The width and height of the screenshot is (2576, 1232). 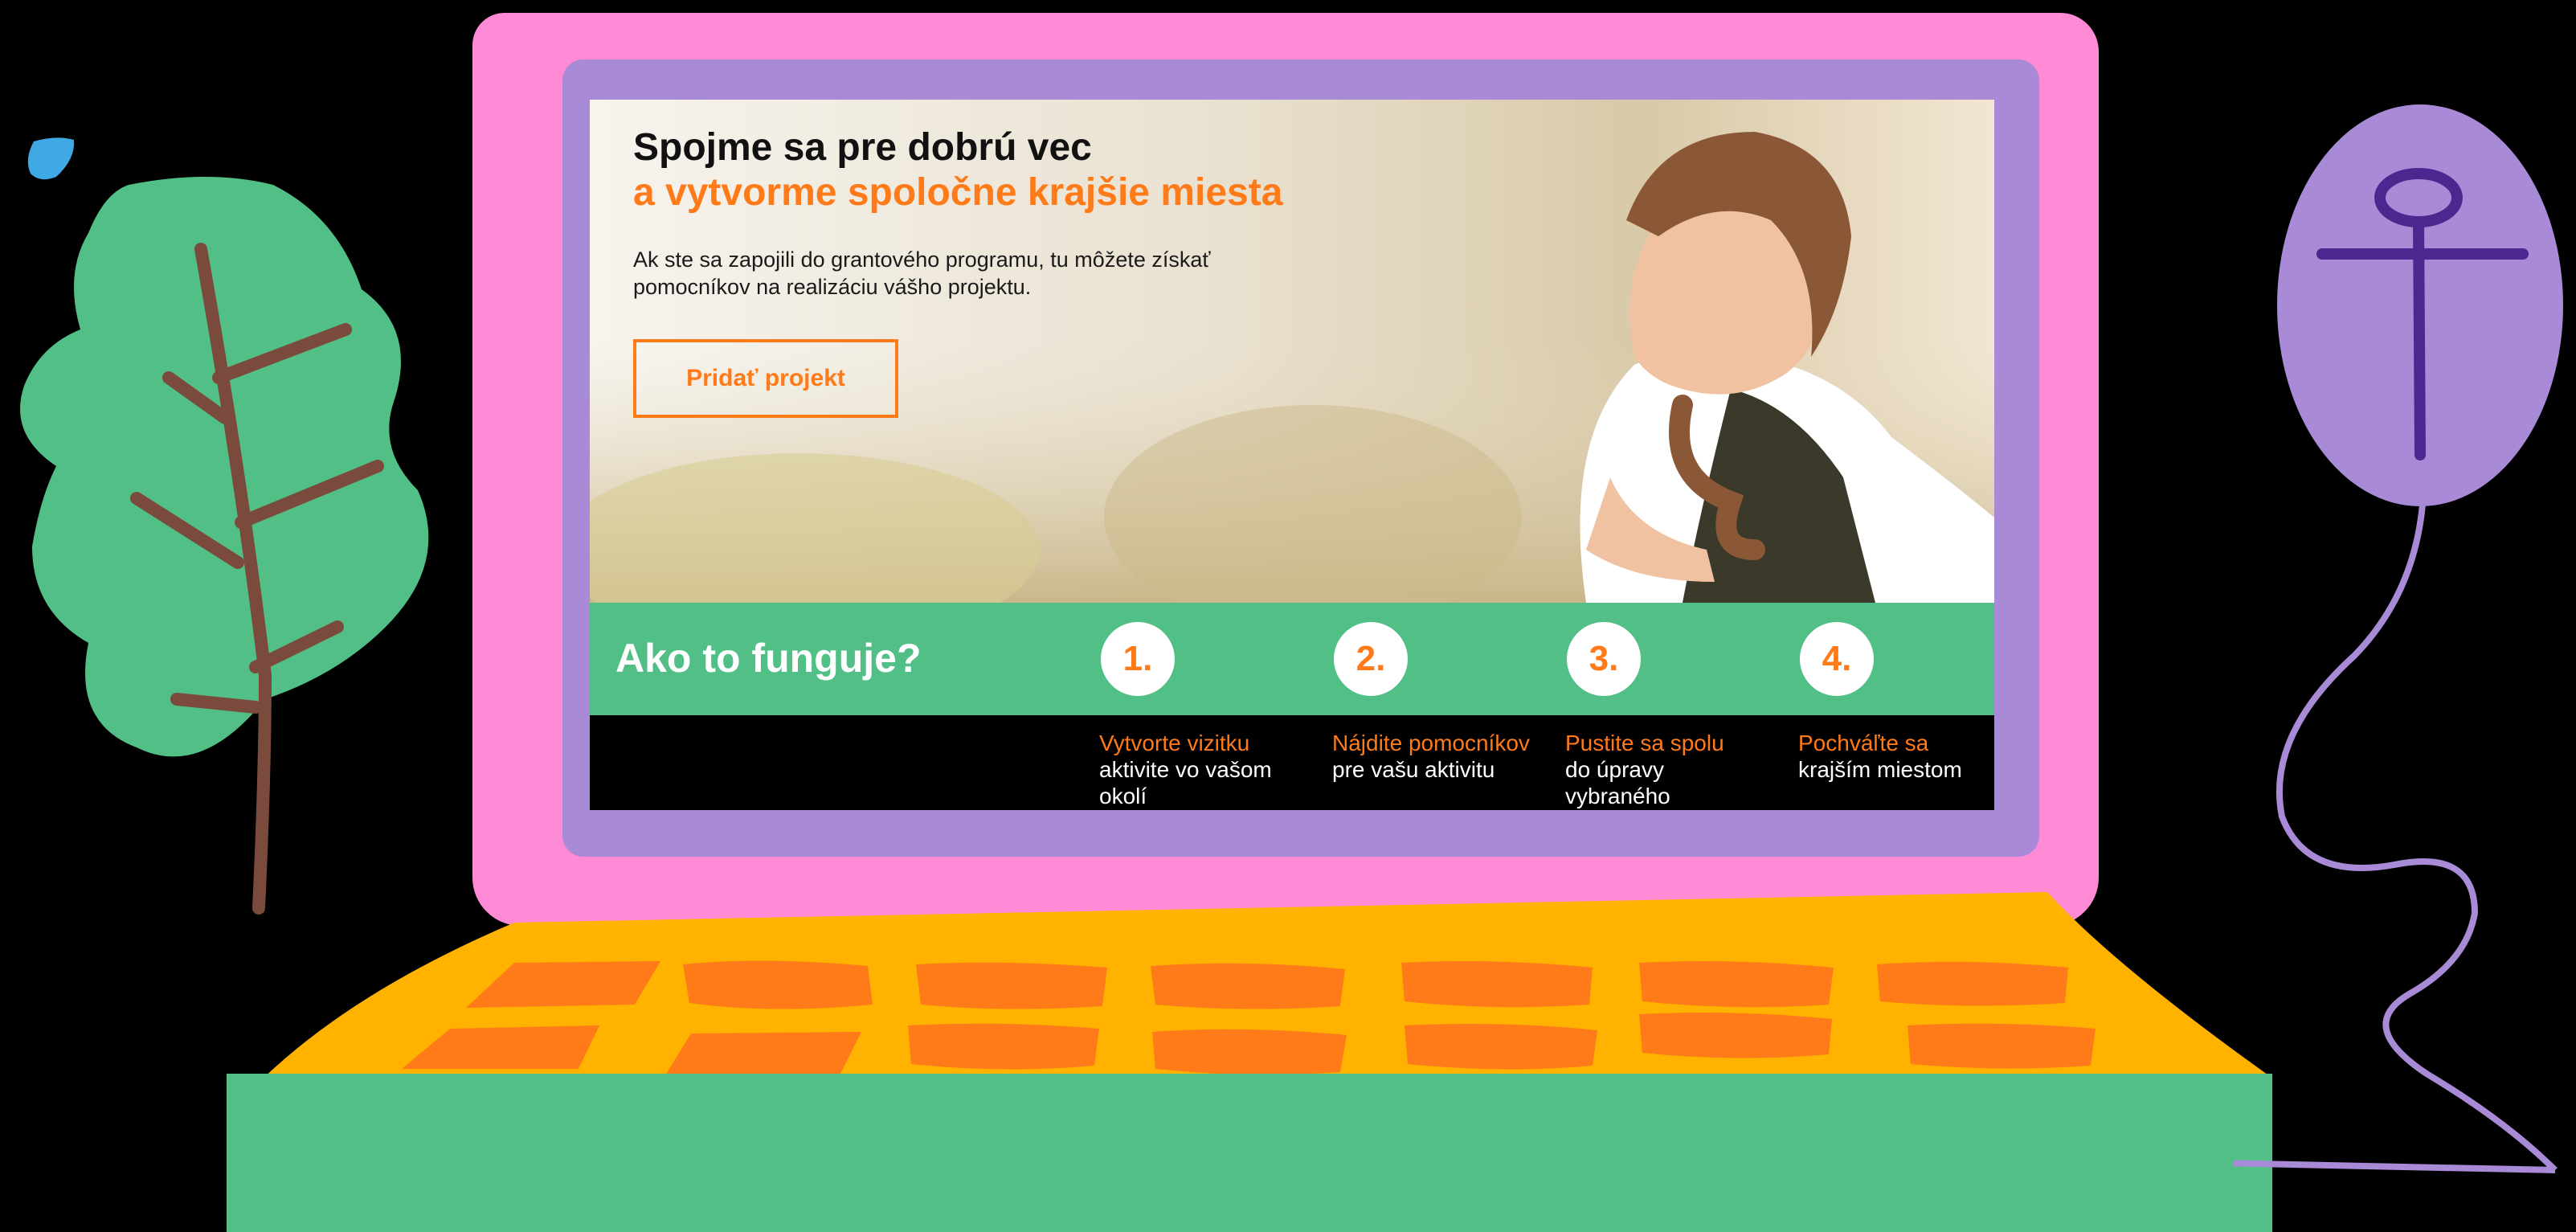 What do you see at coordinates (1250, 1153) in the screenshot?
I see `keyboard-front-edge` at bounding box center [1250, 1153].